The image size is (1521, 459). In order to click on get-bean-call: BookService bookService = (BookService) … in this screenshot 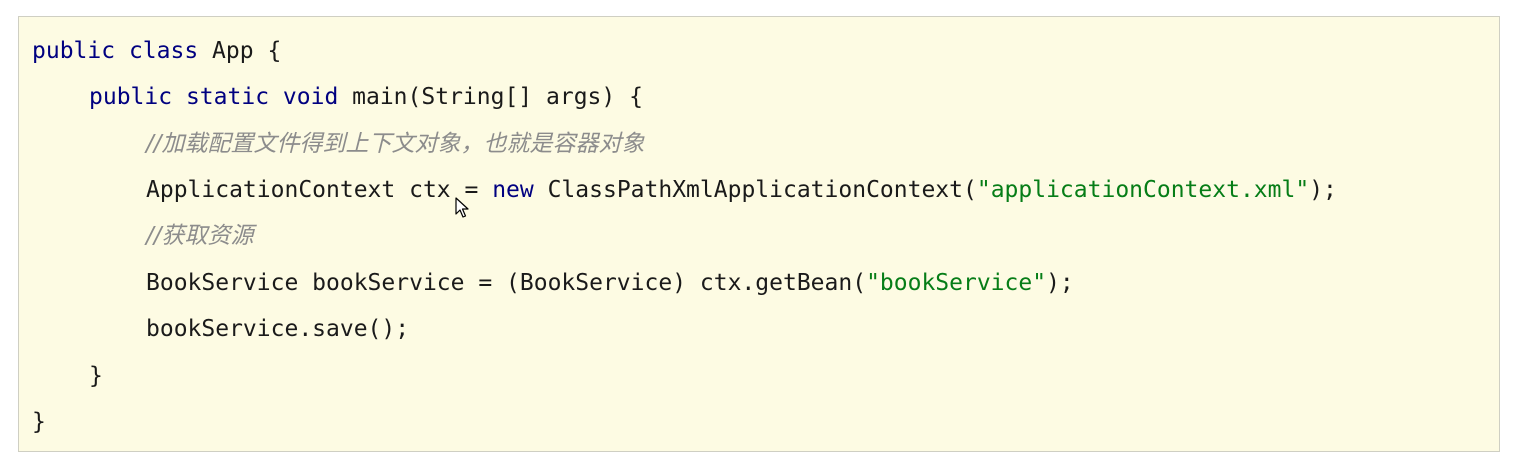, I will do `click(506, 283)`.